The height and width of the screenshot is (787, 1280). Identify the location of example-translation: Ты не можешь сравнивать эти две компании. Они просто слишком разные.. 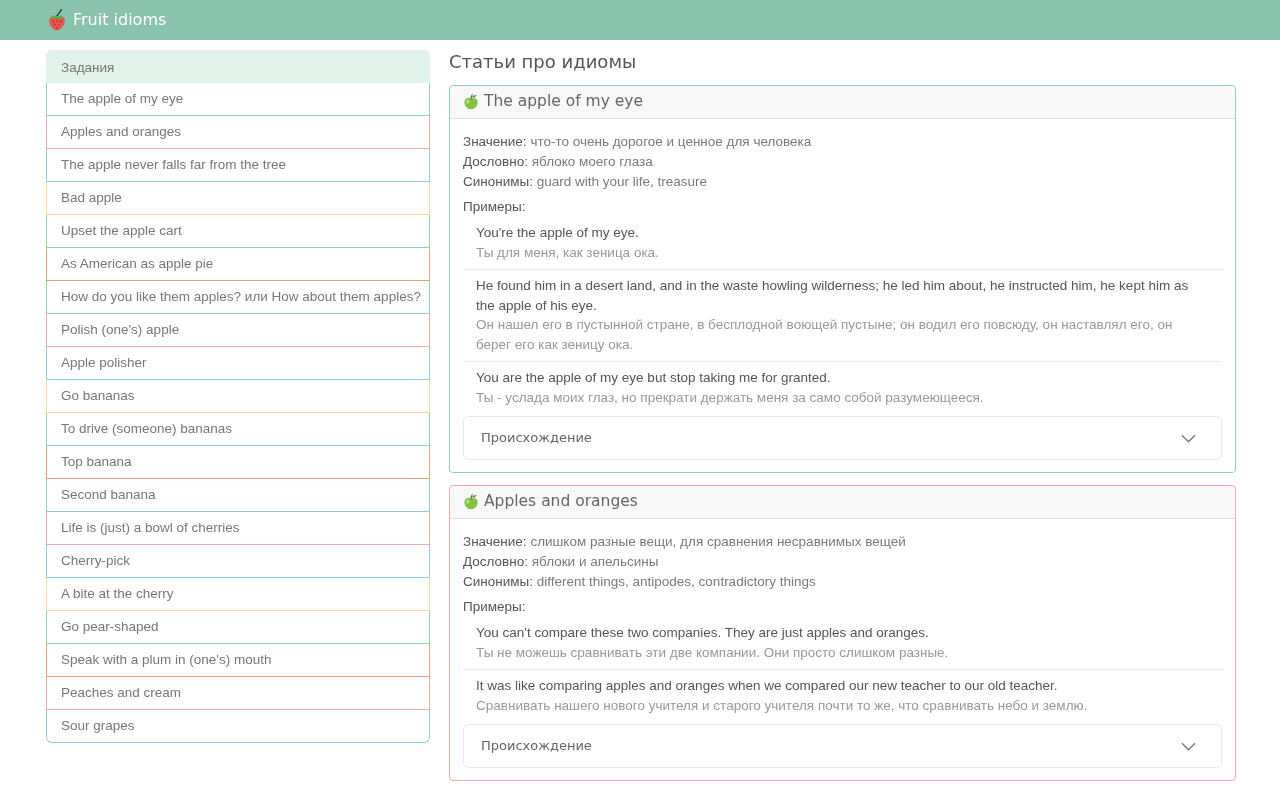
(713, 652).